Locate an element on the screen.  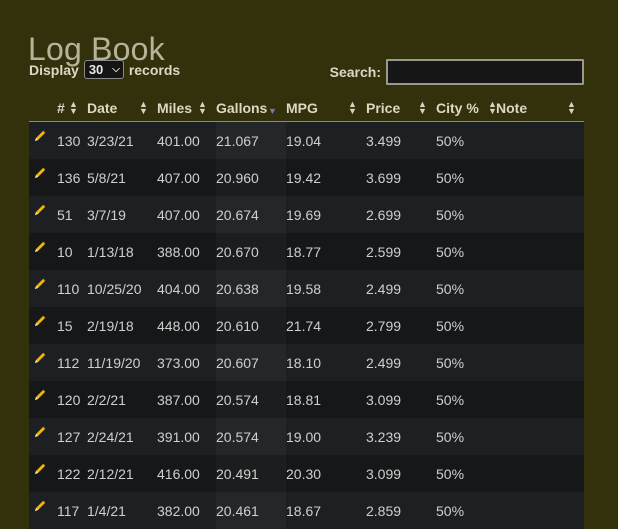
table-header-row: # ▲▼ Date ▲▼ Miles ▲▼ Gallons ▼ MPG ▲▼ is located at coordinates (306, 108).